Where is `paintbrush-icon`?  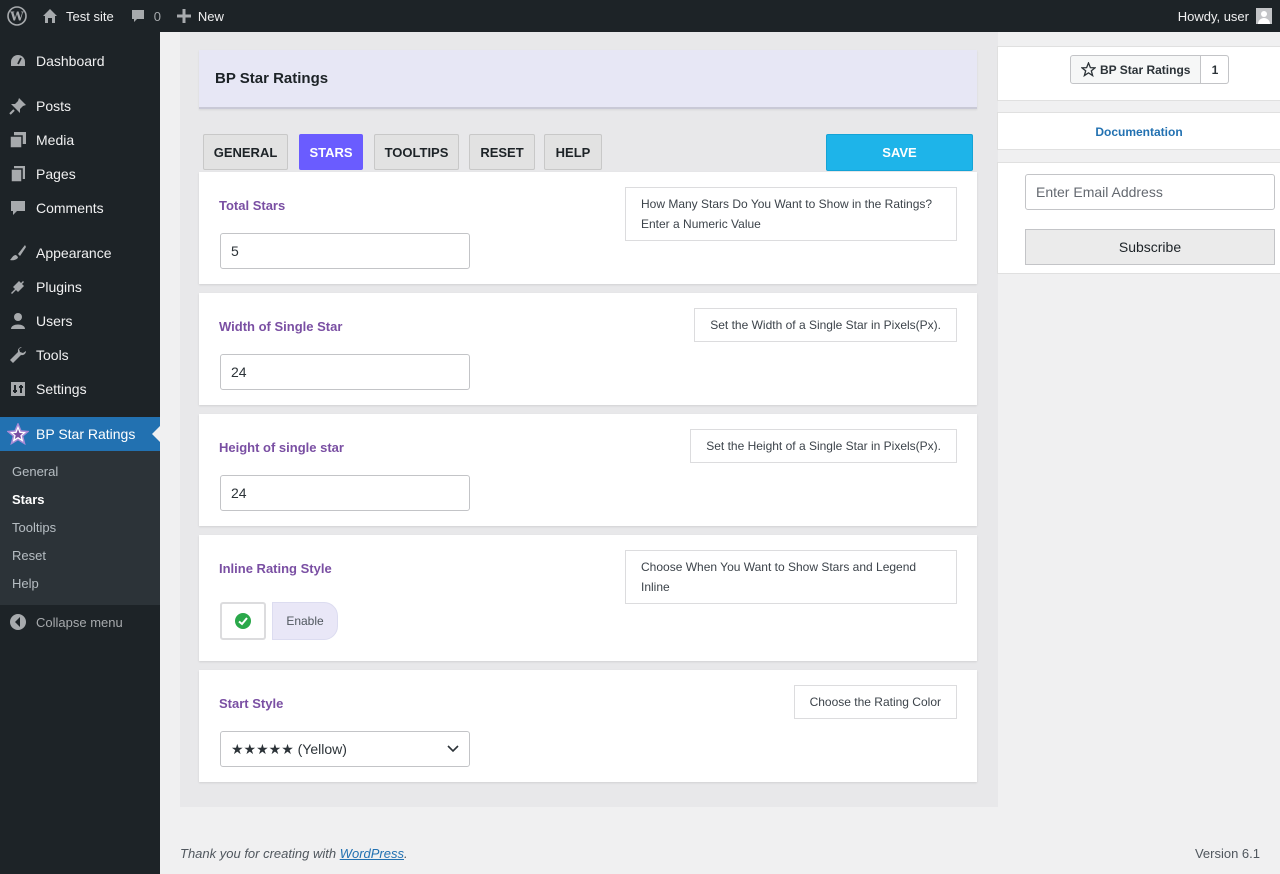
paintbrush-icon is located at coordinates (18, 253).